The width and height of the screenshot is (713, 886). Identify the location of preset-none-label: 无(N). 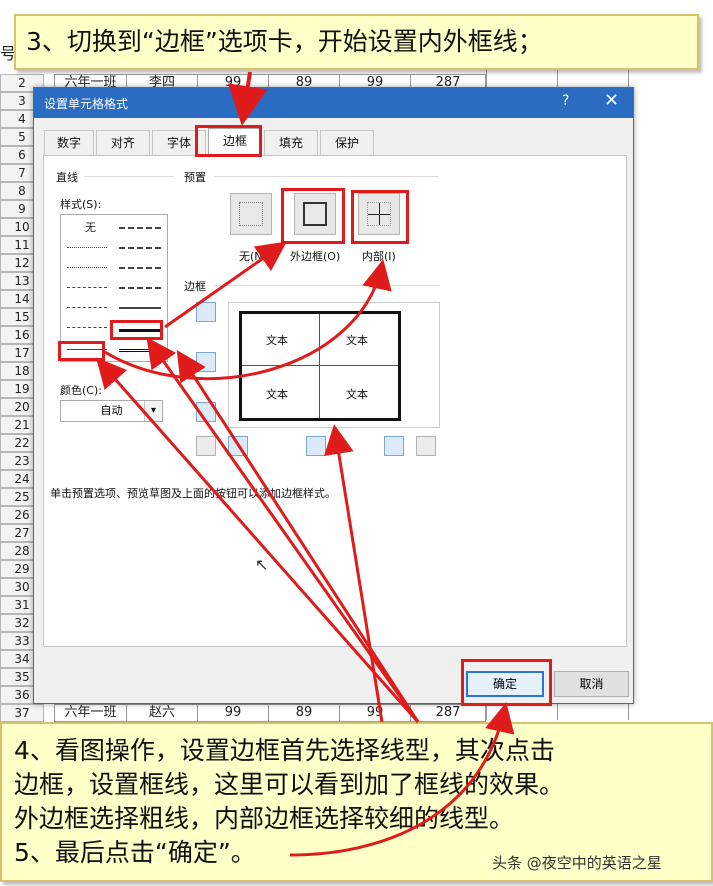
(253, 256).